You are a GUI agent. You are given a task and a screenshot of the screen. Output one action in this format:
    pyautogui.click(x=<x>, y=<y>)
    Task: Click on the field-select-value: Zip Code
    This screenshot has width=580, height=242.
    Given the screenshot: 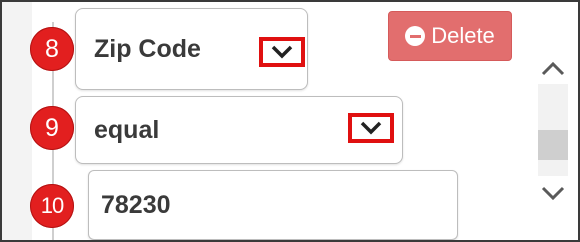 What is the action you would take?
    pyautogui.click(x=147, y=48)
    